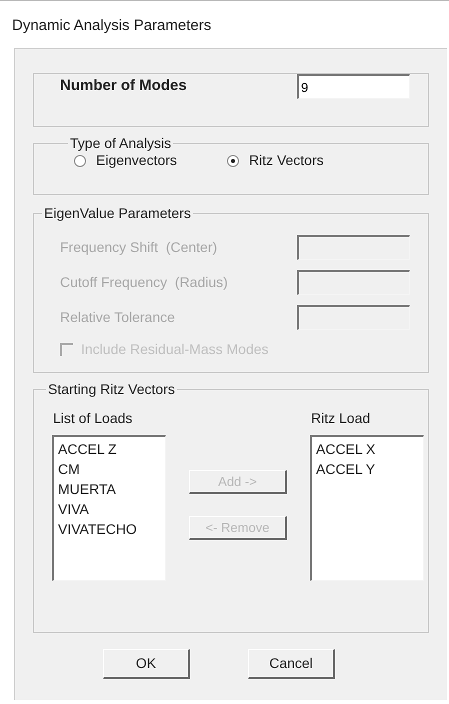  Describe the element at coordinates (275, 160) in the screenshot. I see `radio-option: Ritz Vectors` at that location.